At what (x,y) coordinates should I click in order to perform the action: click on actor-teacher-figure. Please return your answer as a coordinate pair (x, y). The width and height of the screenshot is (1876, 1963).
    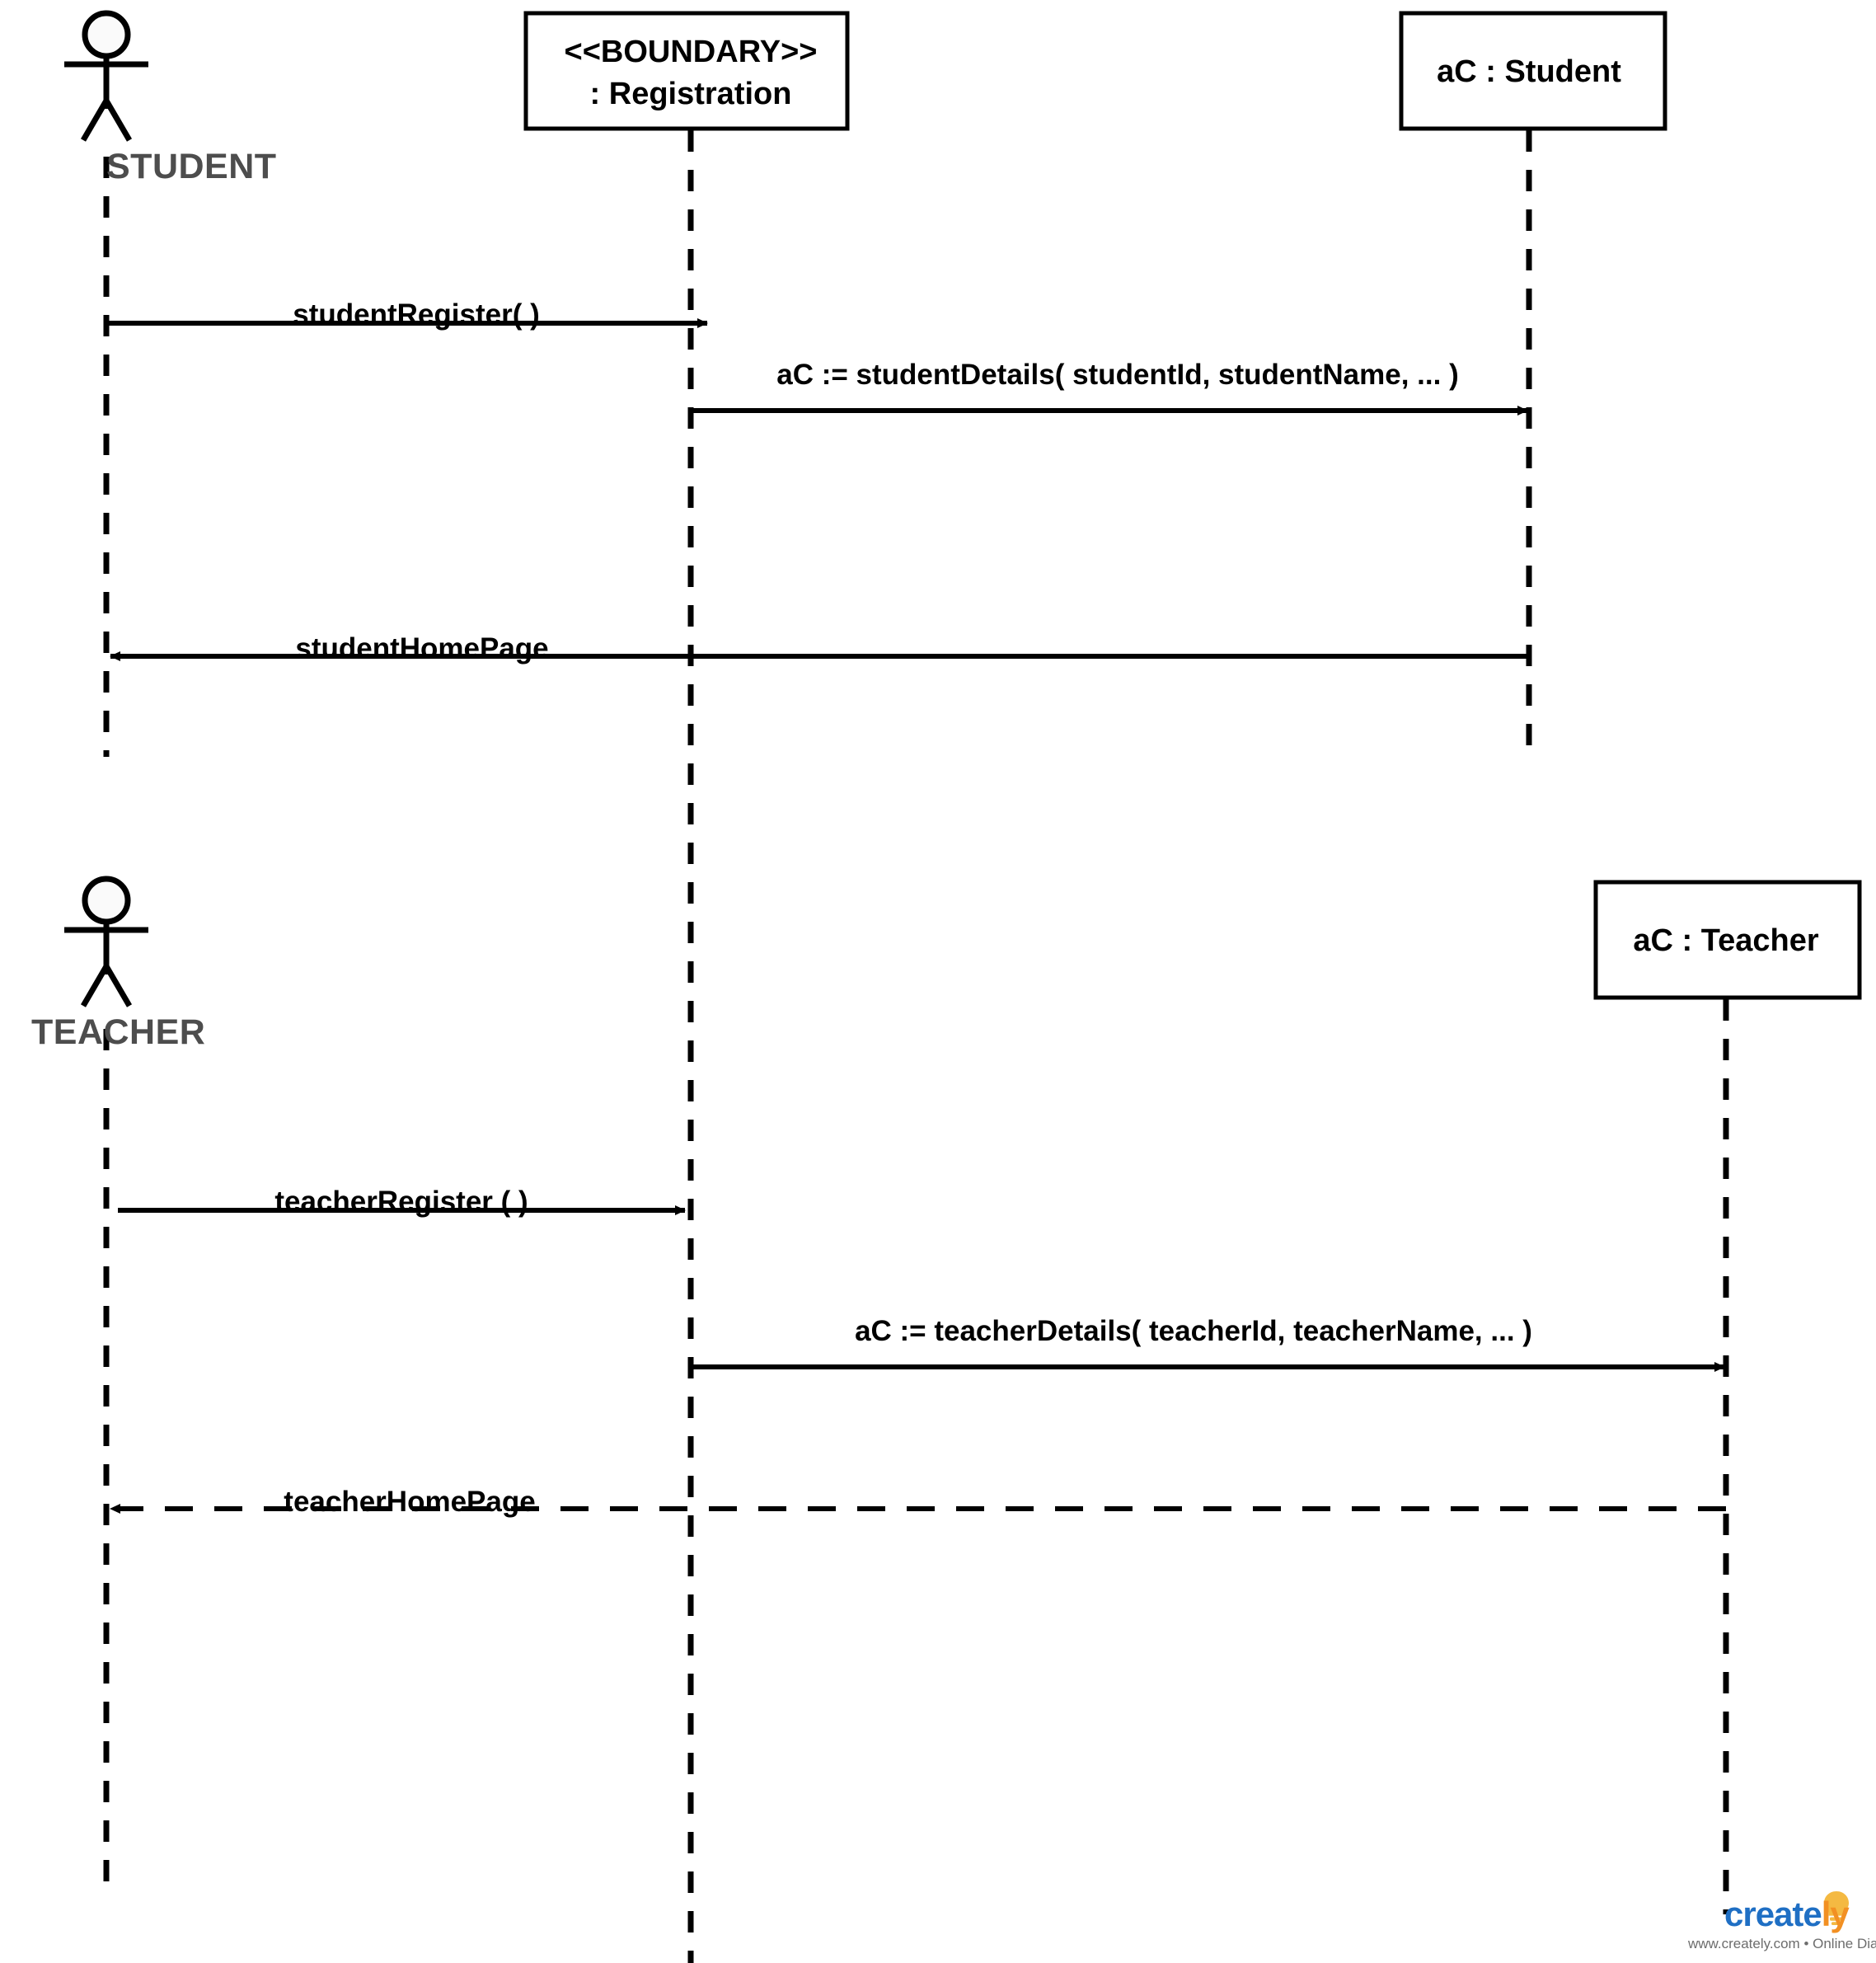
    Looking at the image, I should click on (106, 941).